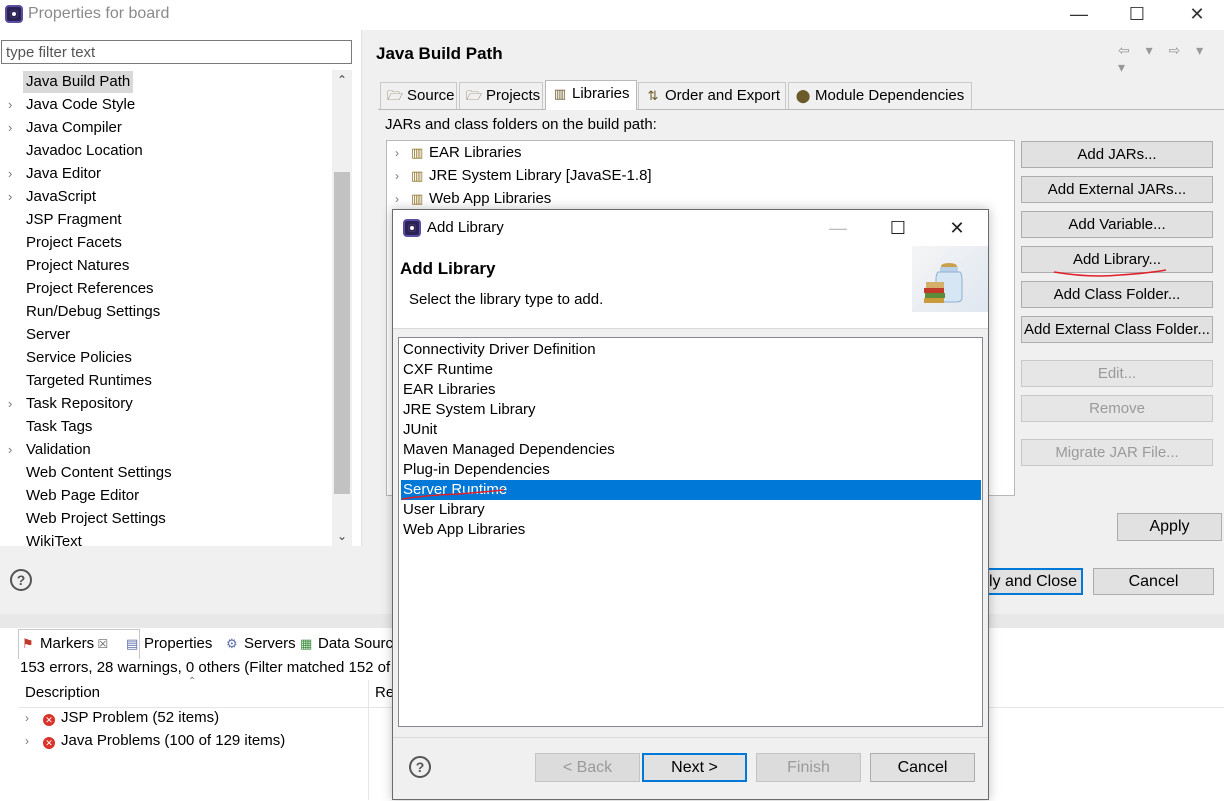 Image resolution: width=1224 pixels, height=801 pixels. What do you see at coordinates (691, 450) in the screenshot?
I see `library-type-maven-managed-dependencies: Maven Managed Dependencies` at bounding box center [691, 450].